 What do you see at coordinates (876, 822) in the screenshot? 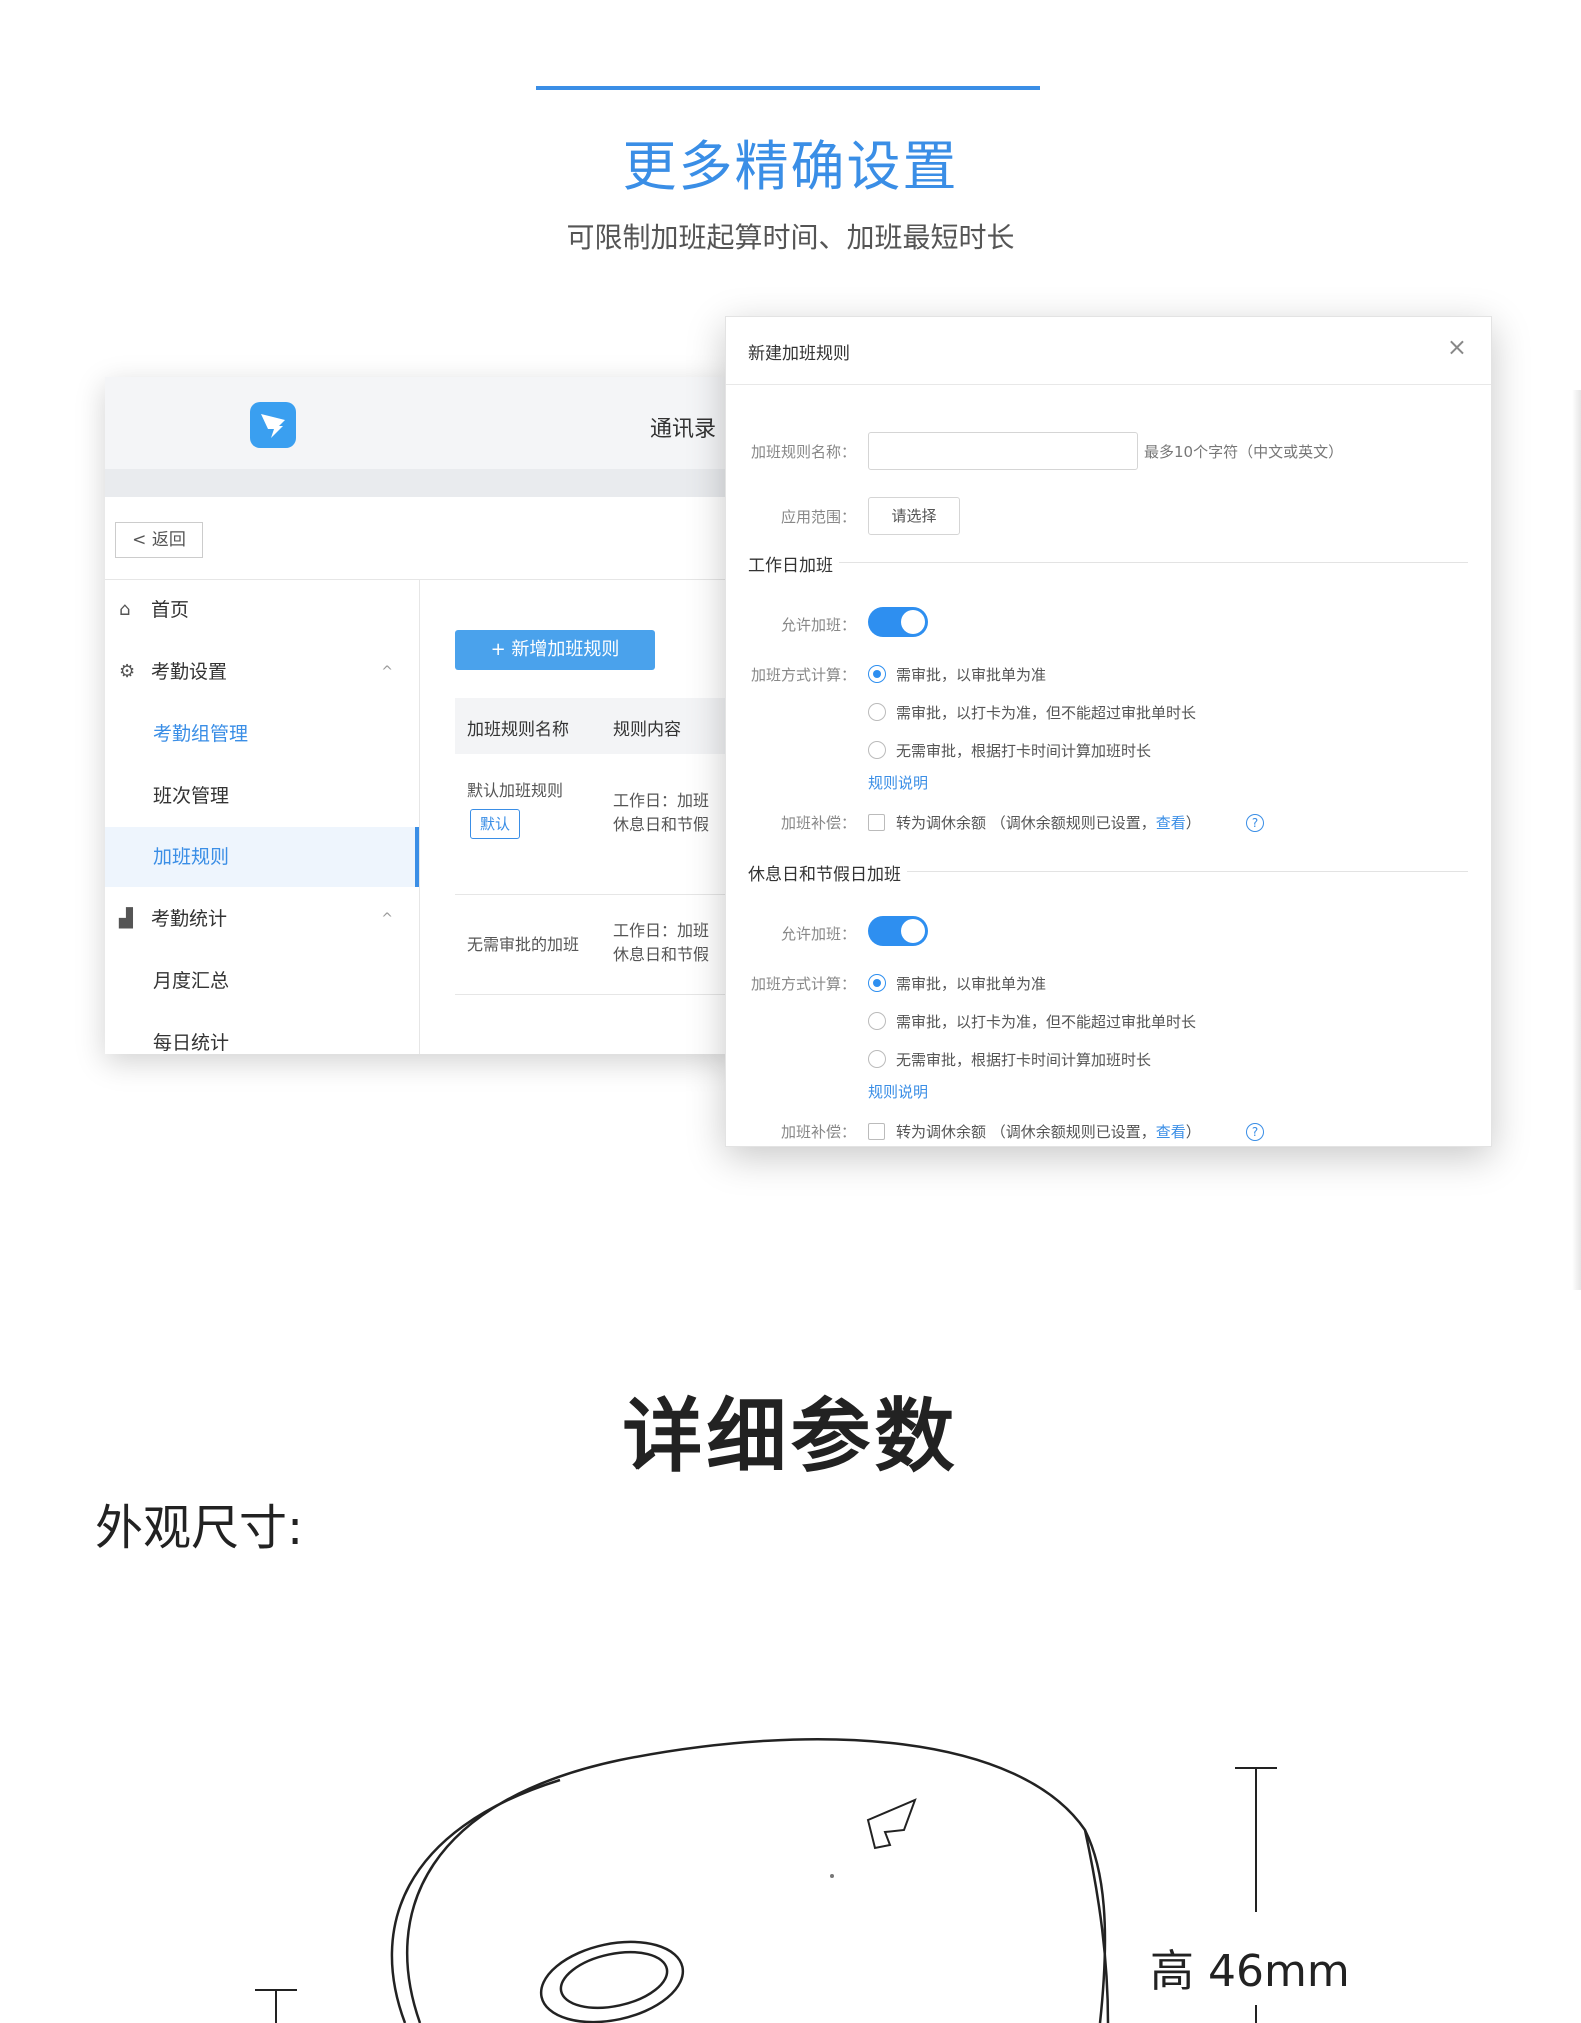
I see `workday-compensation-checkbox` at bounding box center [876, 822].